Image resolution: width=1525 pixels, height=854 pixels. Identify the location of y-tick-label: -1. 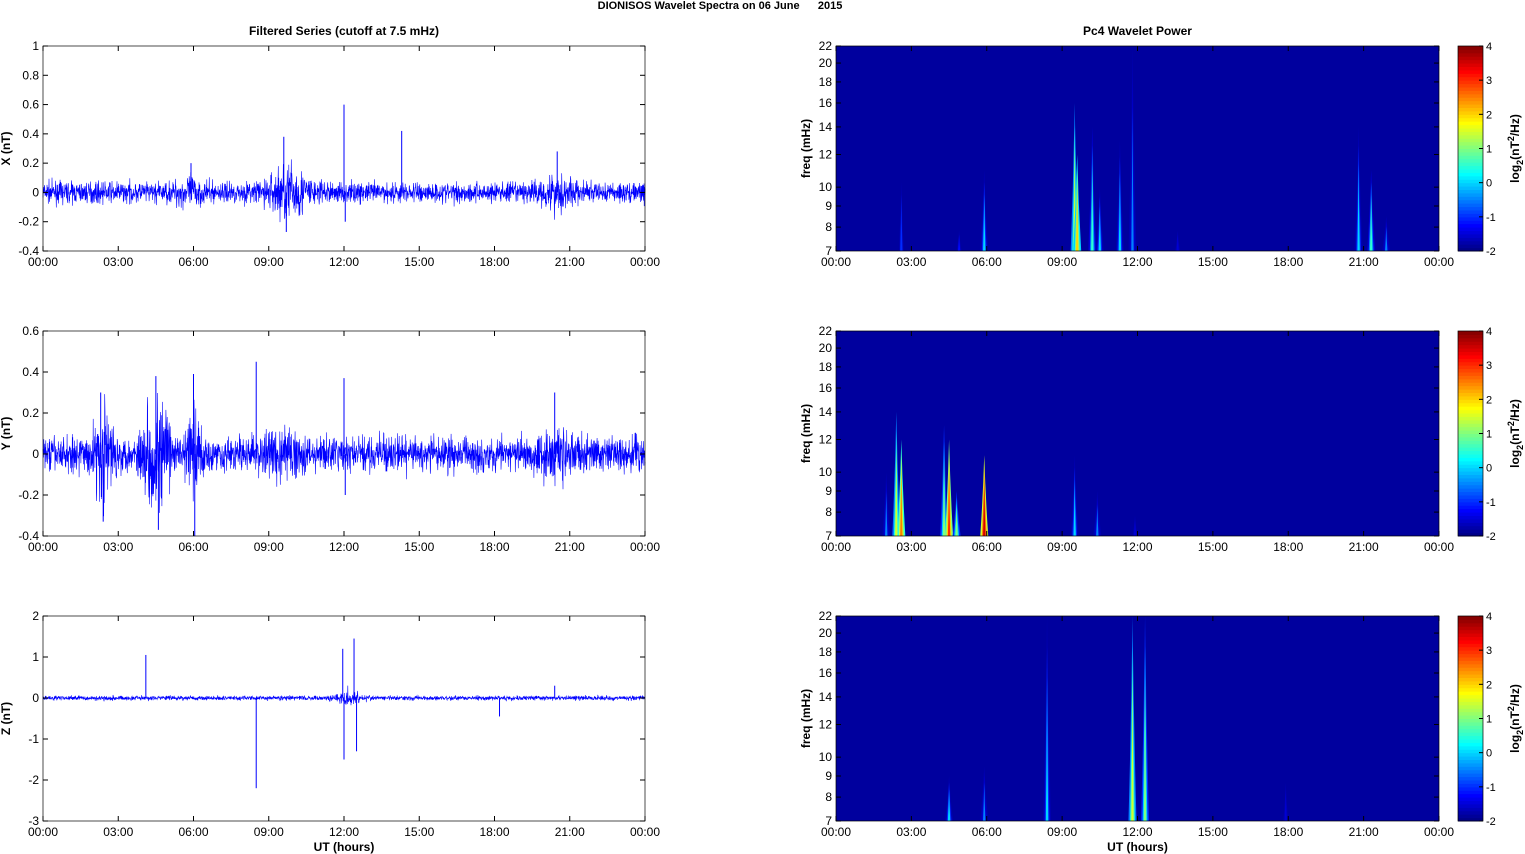
(33, 739).